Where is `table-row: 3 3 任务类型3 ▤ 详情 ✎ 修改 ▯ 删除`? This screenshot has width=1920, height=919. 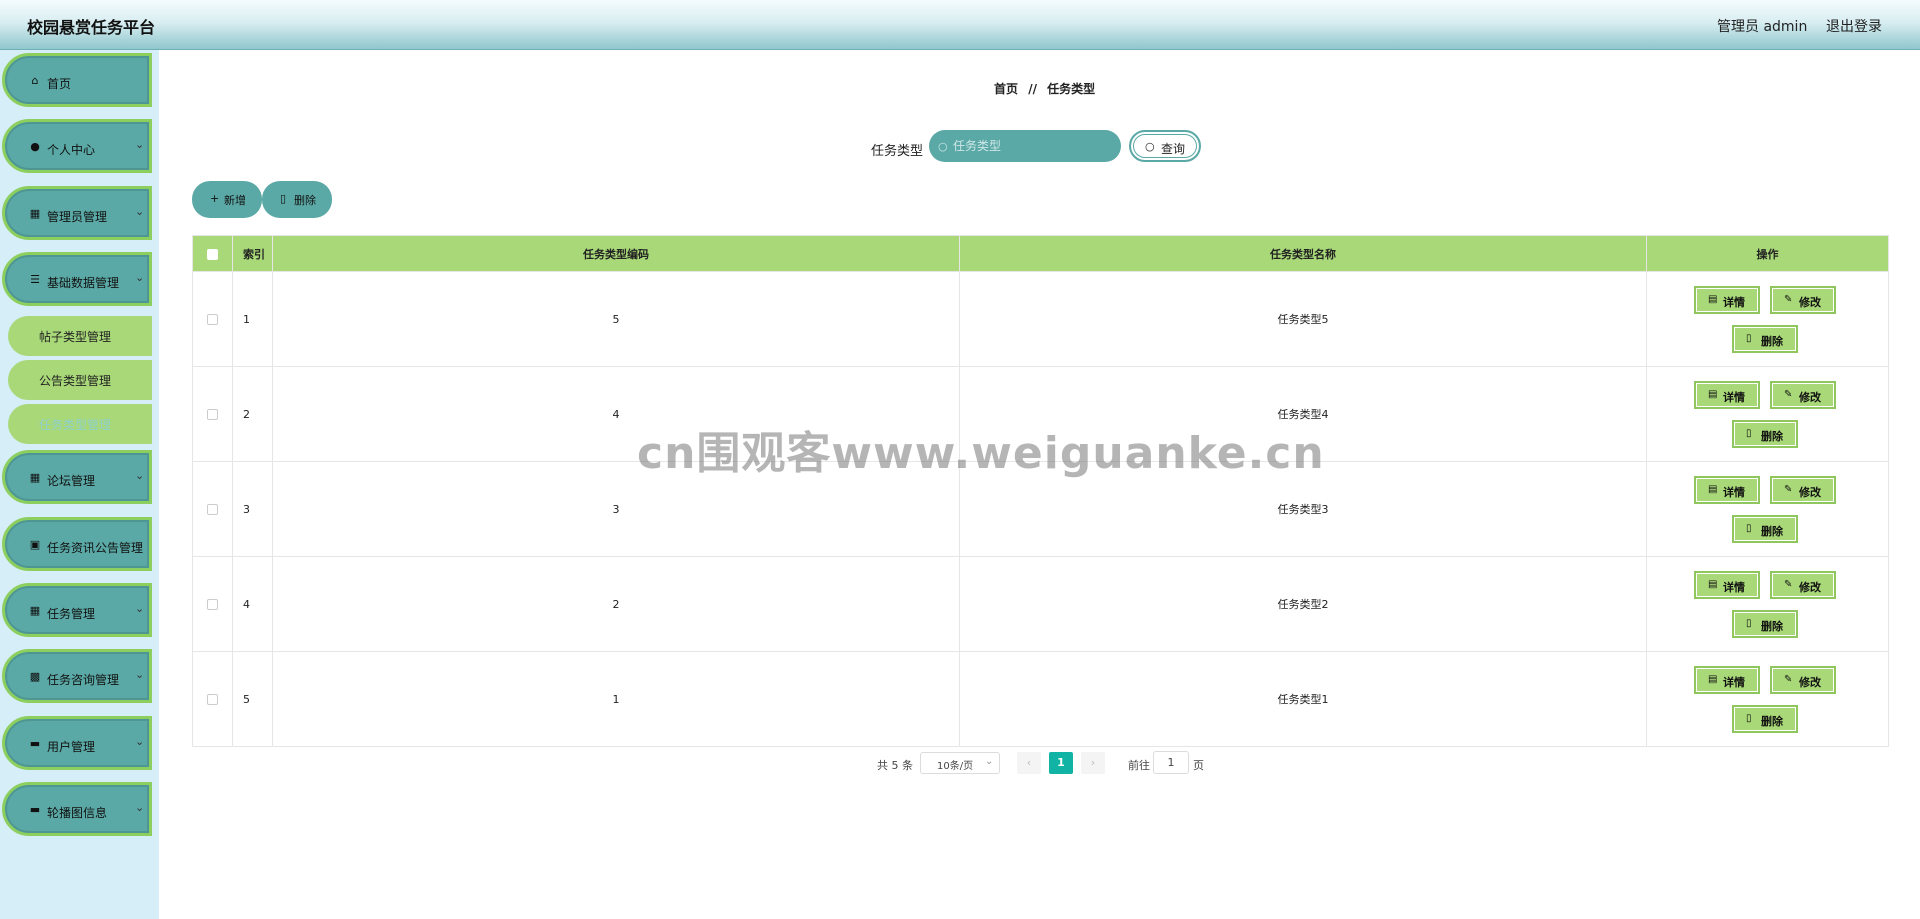 table-row: 3 3 任务类型3 ▤ 详情 ✎ 修改 ▯ 删除 is located at coordinates (1040, 509).